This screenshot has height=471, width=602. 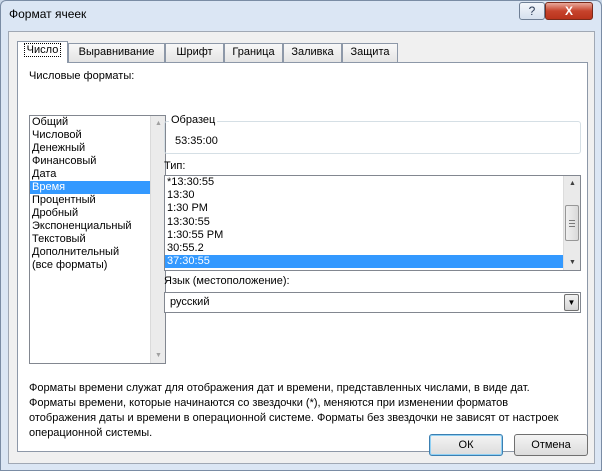 I want to click on locale-select: русский ▼, so click(x=372, y=302).